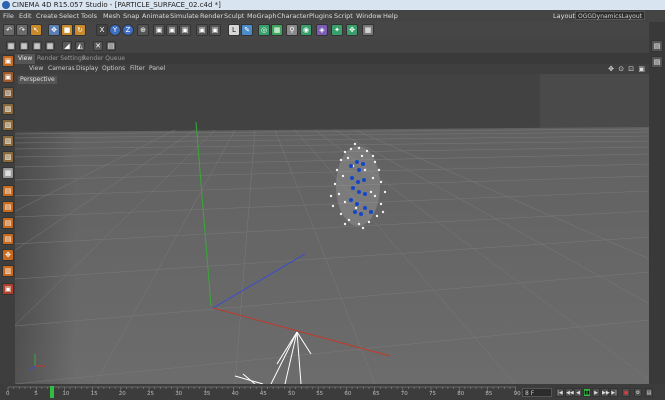 The height and width of the screenshot is (400, 665). Describe the element at coordinates (8, 157) in the screenshot. I see `polygons-tool-icon: ▧` at that location.